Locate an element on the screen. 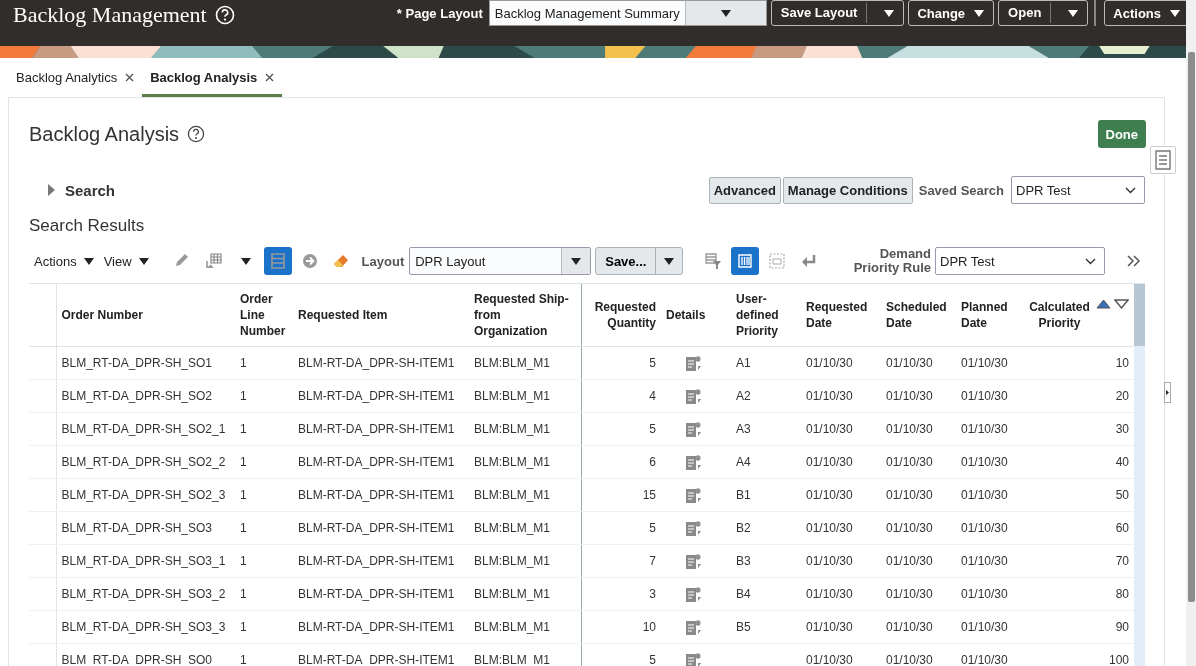  chevron-down-icon is located at coordinates (1090, 261).